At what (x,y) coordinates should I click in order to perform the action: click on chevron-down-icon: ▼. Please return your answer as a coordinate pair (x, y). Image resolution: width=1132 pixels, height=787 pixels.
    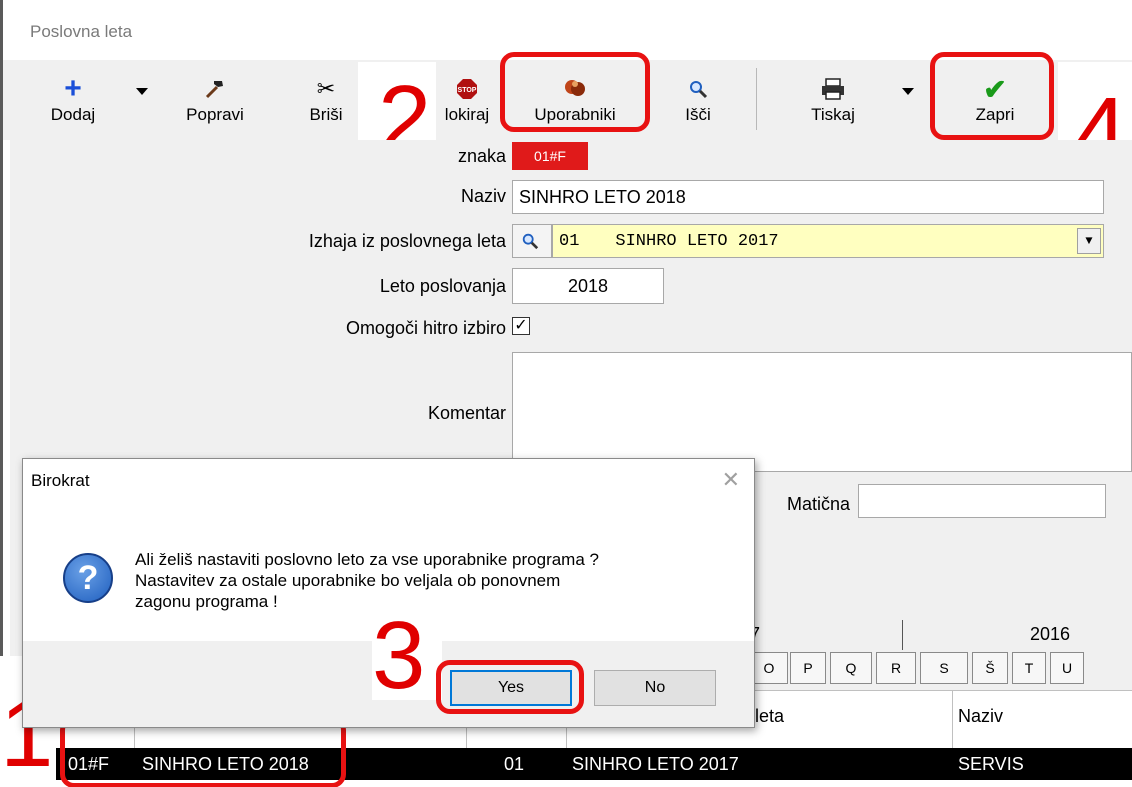
    Looking at the image, I should click on (1089, 241).